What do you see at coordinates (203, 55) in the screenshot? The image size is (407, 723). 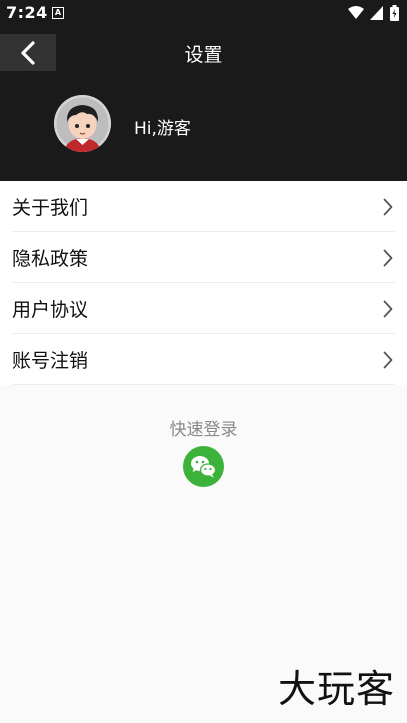 I see `page-title: 设置` at bounding box center [203, 55].